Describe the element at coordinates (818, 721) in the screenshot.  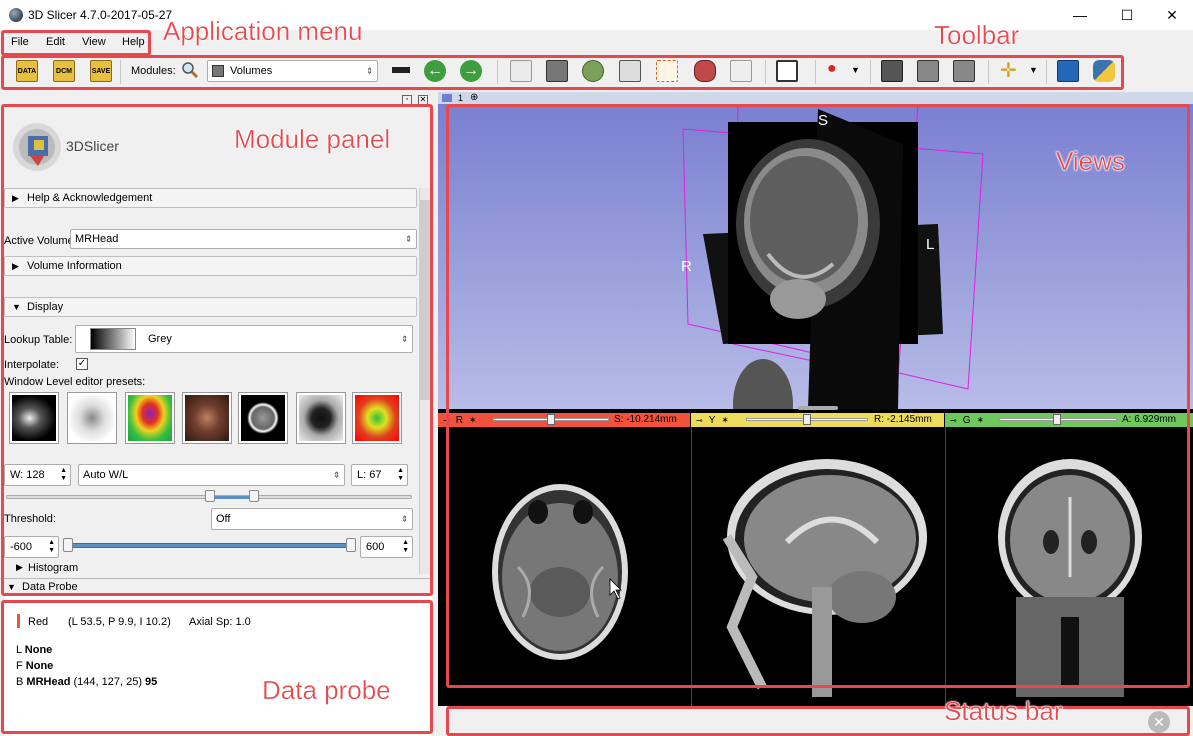
I see `status-bar-highlight` at that location.